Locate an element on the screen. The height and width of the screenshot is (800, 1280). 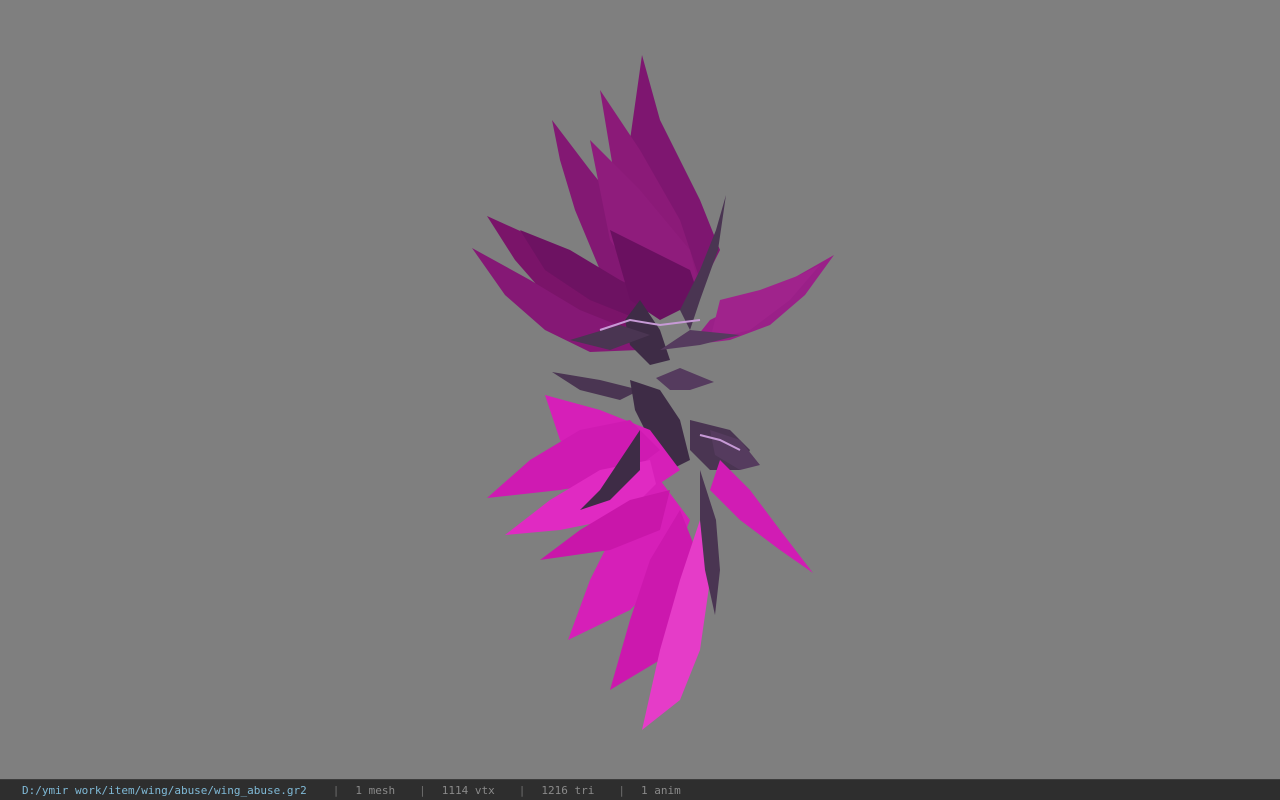
upper-wing is located at coordinates (653, 203).